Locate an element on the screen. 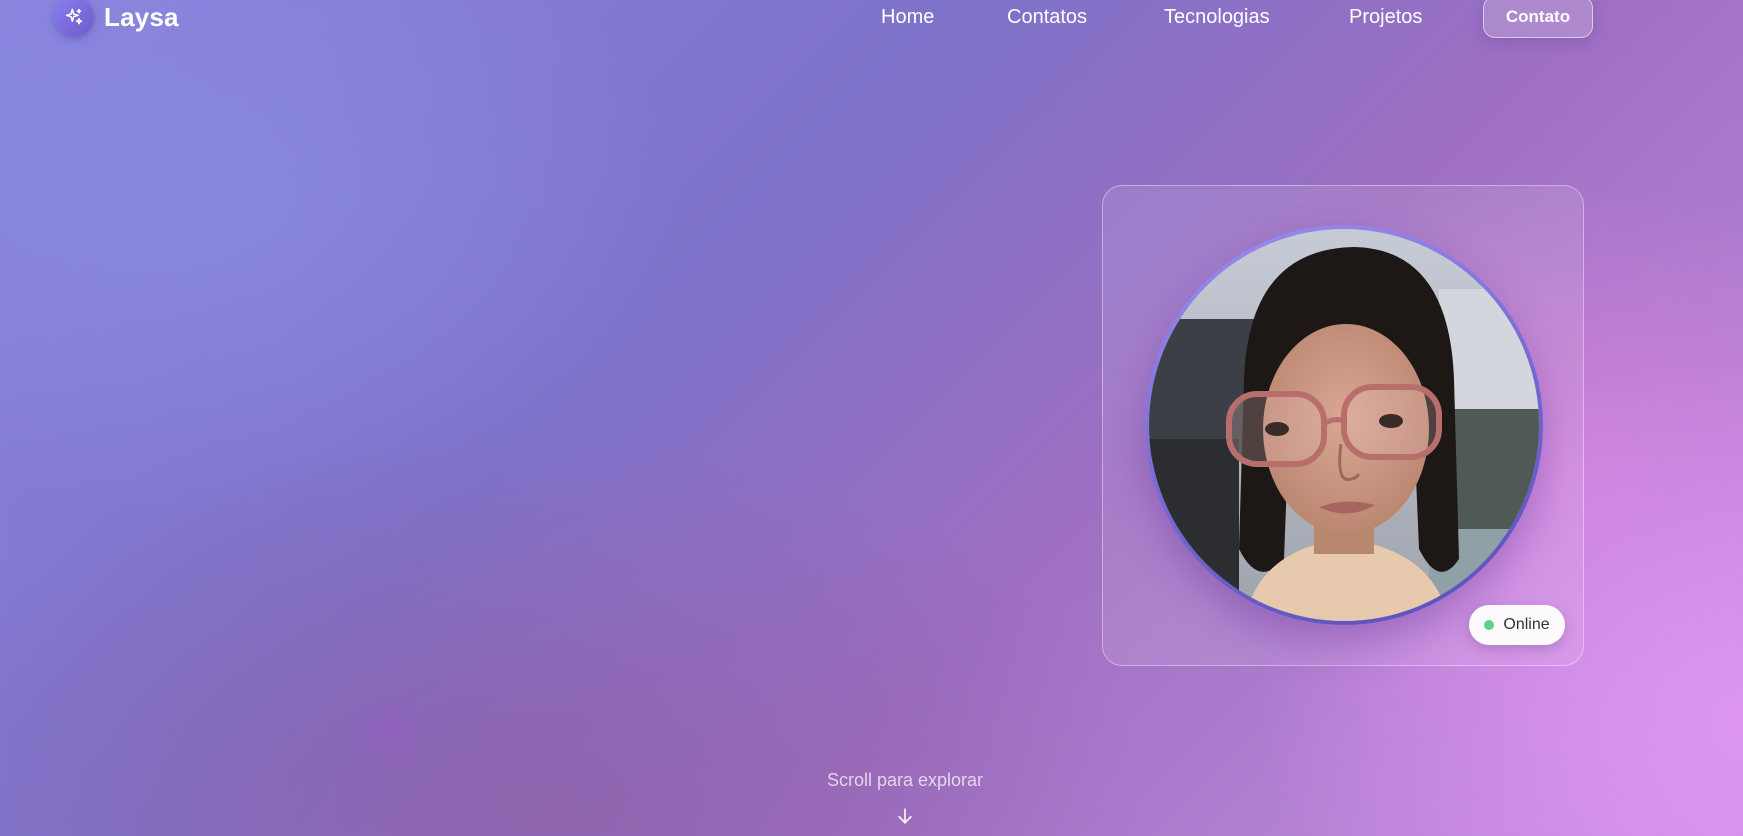  scroll-hint: Scroll para explorar is located at coordinates (871, 797).